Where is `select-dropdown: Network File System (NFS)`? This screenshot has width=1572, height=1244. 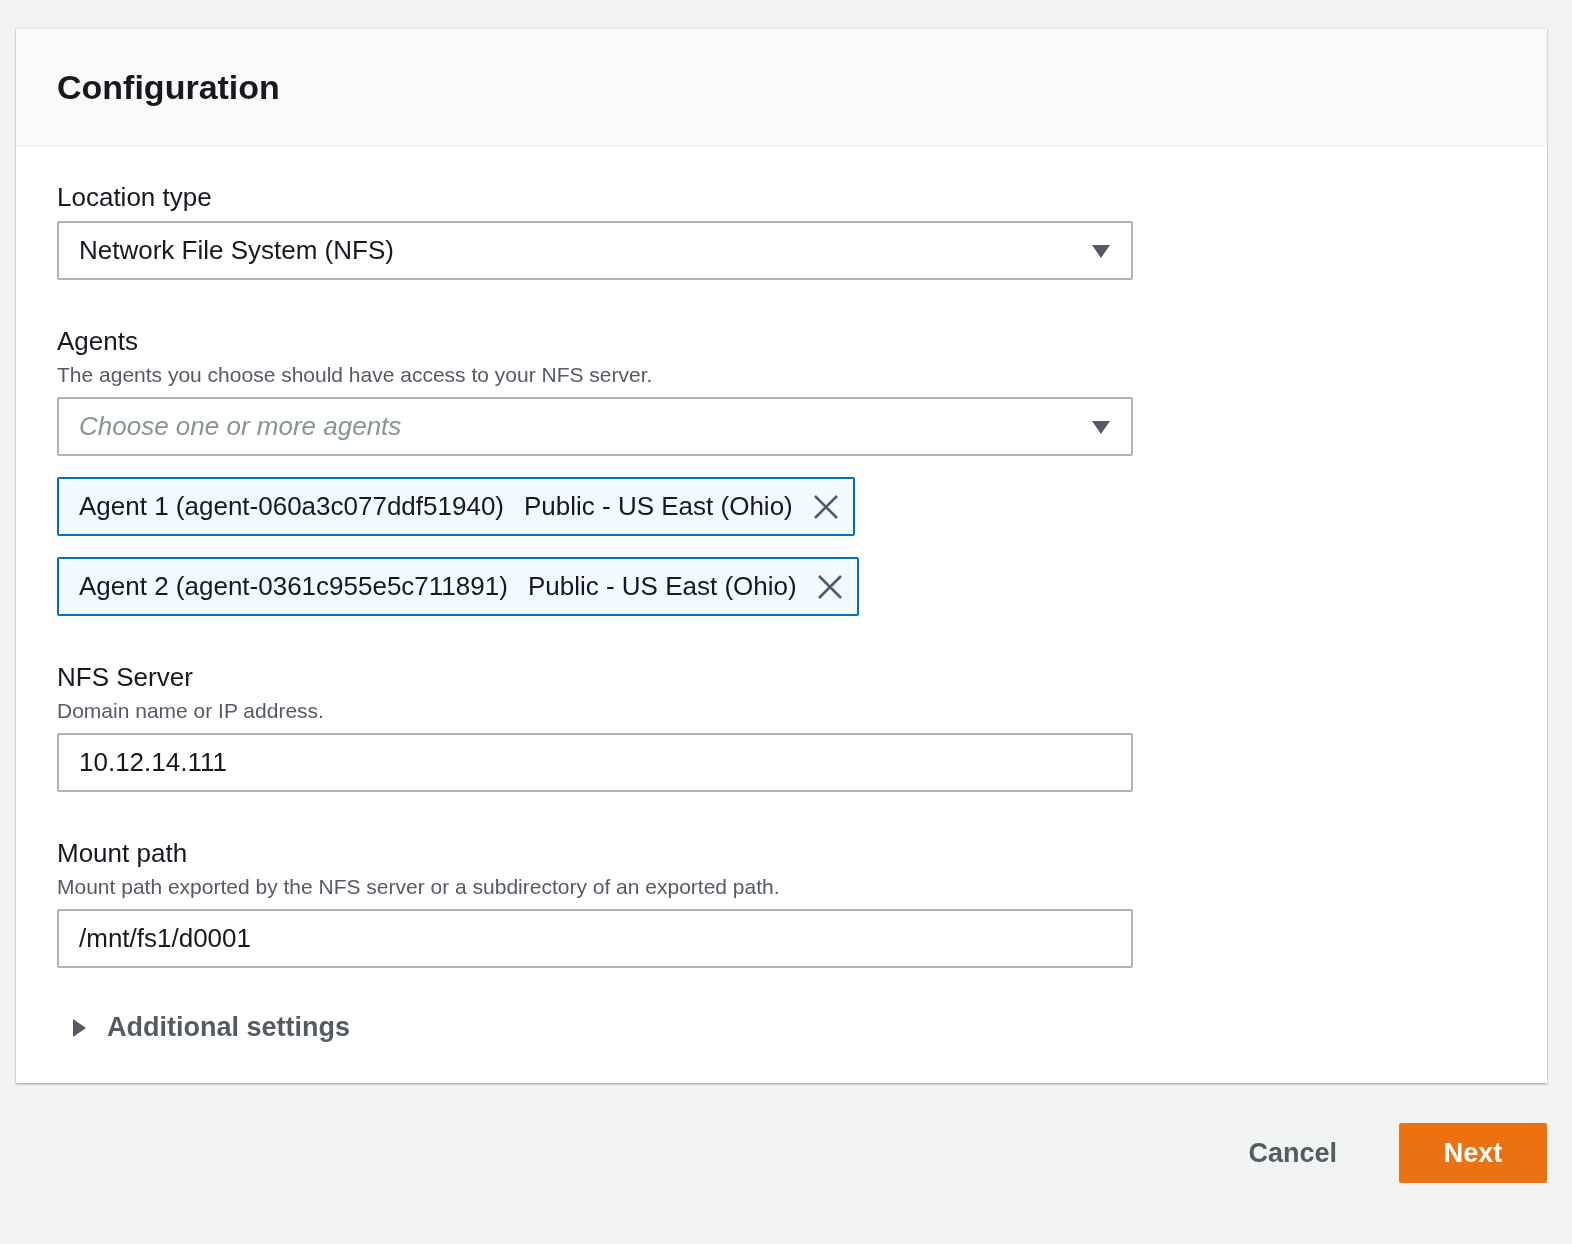 select-dropdown: Network File System (NFS) is located at coordinates (595, 250).